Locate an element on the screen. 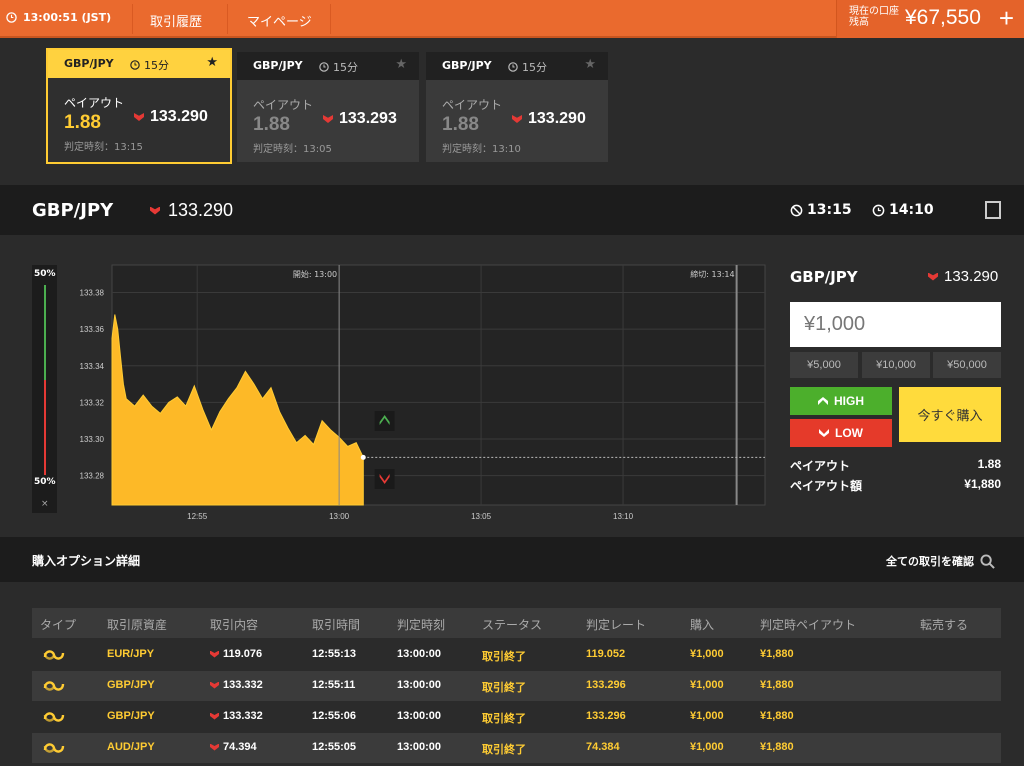 The width and height of the screenshot is (1024, 766). asset-card: GBP/JPY 15分 ★ ペイアウト 1.88 133.290 判定時刻：13:10 is located at coordinates (517, 107).